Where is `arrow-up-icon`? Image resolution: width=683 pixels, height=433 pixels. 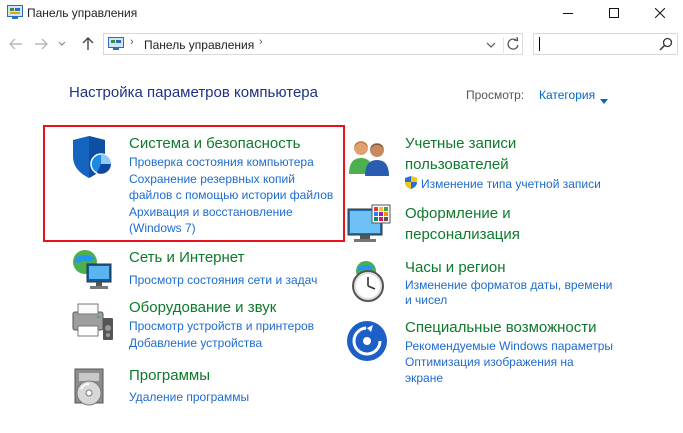
arrow-up-icon is located at coordinates (88, 43).